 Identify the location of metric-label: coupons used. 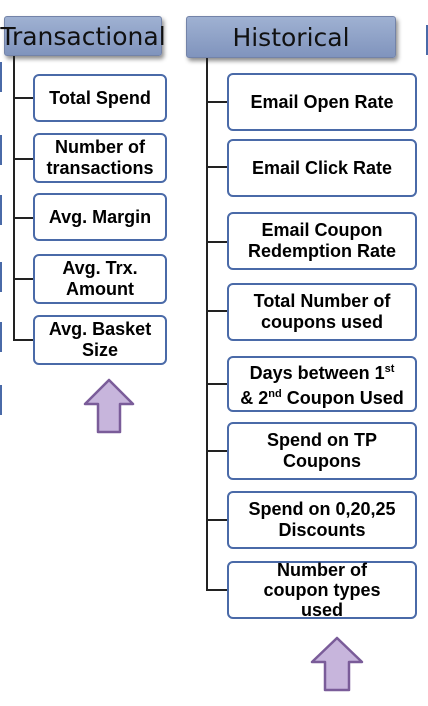
(321, 322).